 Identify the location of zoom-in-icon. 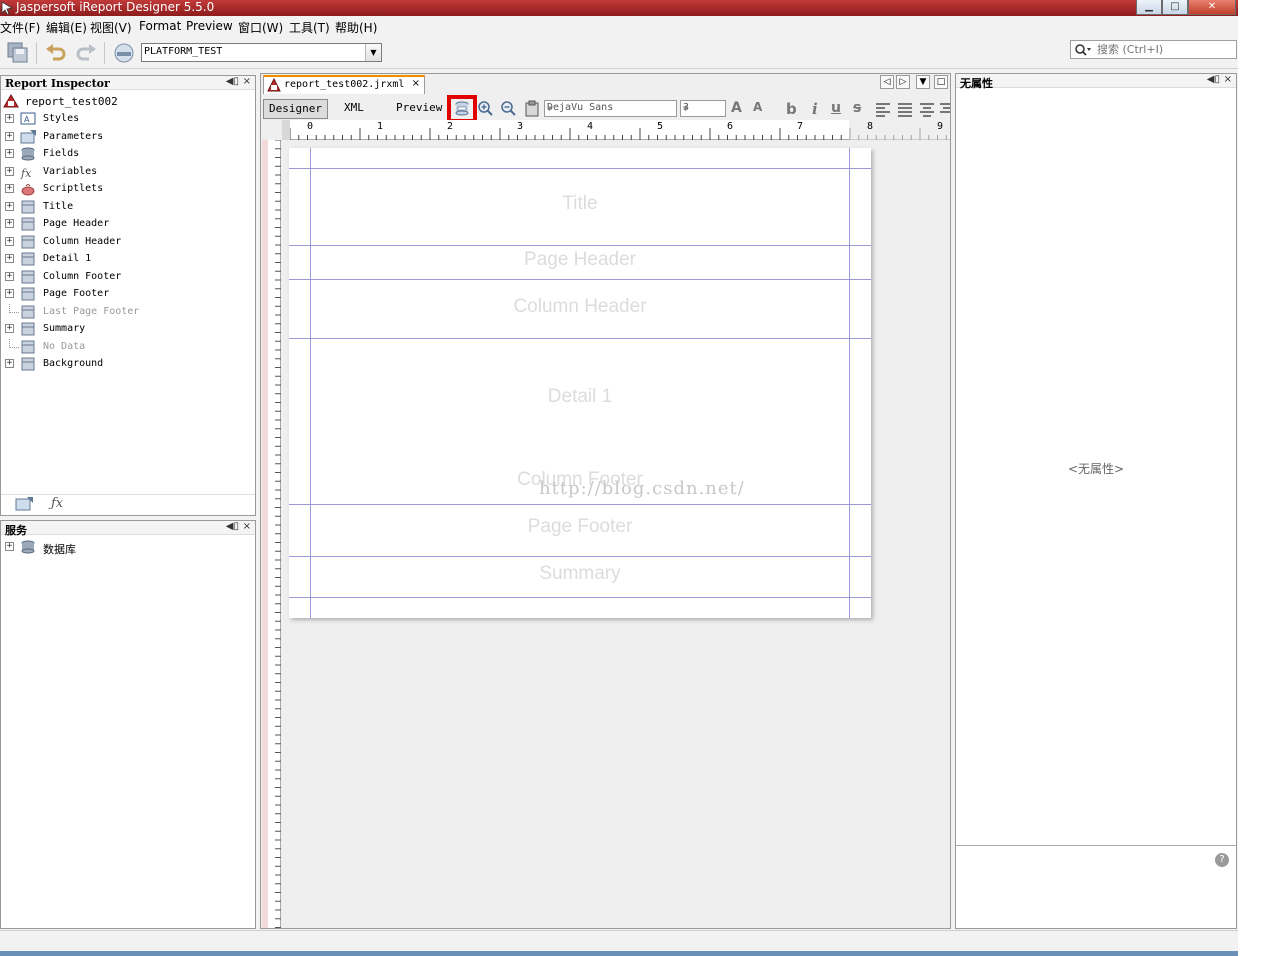
(486, 109).